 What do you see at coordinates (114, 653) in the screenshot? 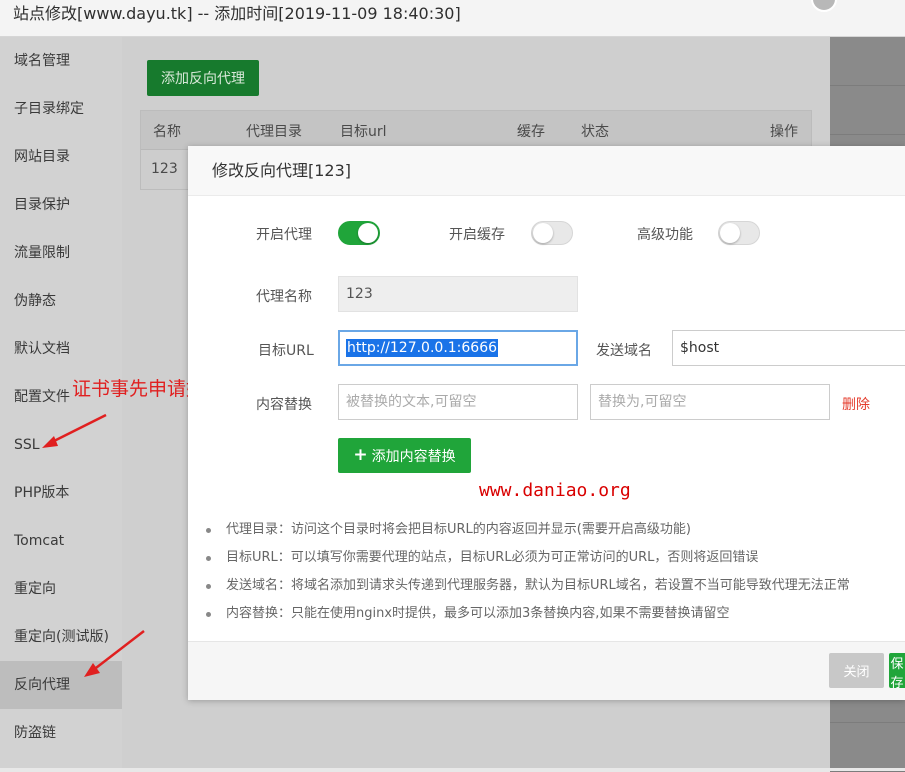
I see `annotation-arrow-reverse-proxy` at bounding box center [114, 653].